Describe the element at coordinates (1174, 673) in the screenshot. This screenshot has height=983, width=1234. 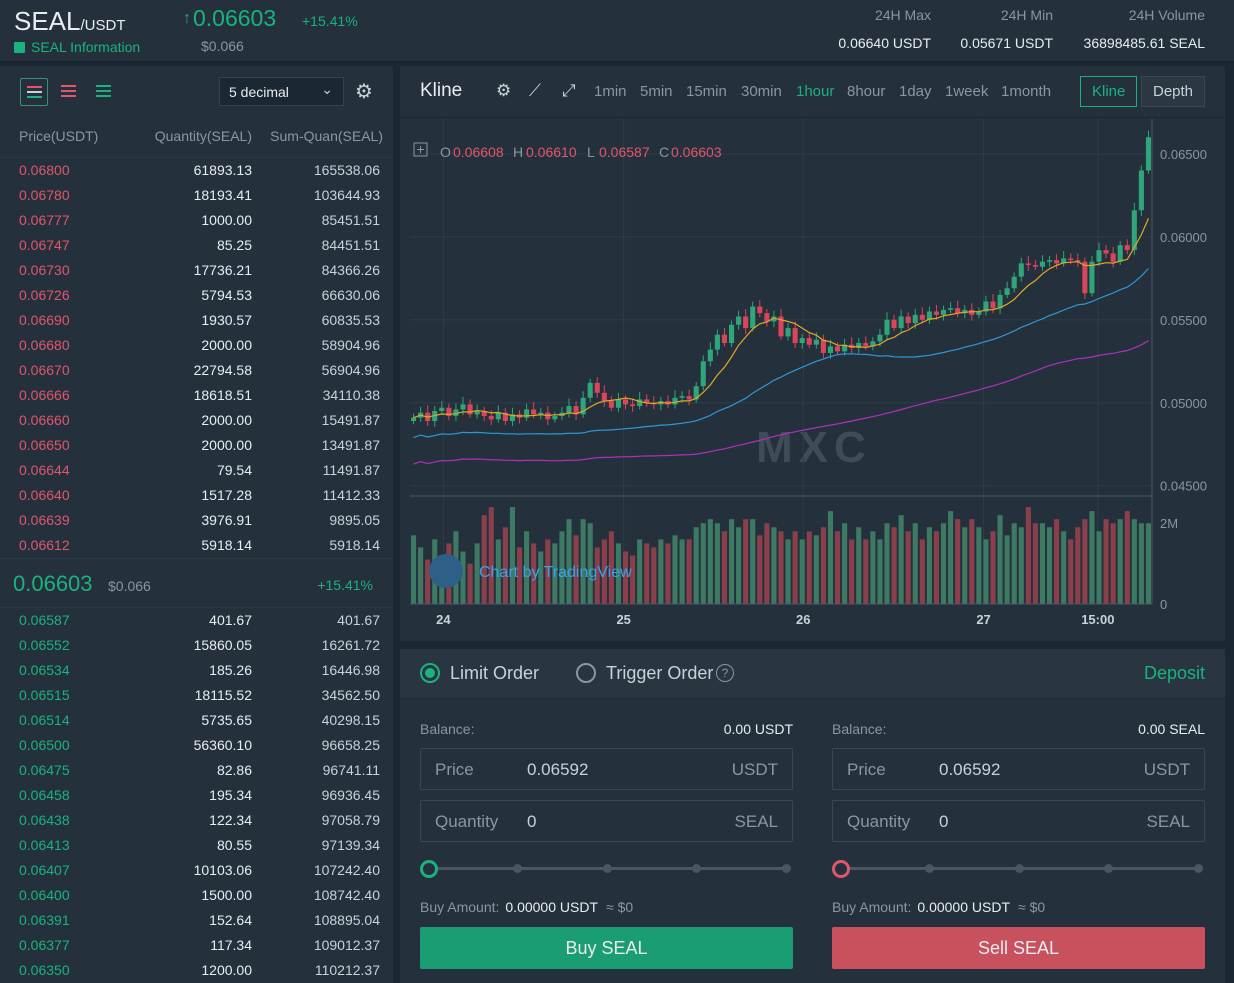
I see `deposit-link: Deposit` at that location.